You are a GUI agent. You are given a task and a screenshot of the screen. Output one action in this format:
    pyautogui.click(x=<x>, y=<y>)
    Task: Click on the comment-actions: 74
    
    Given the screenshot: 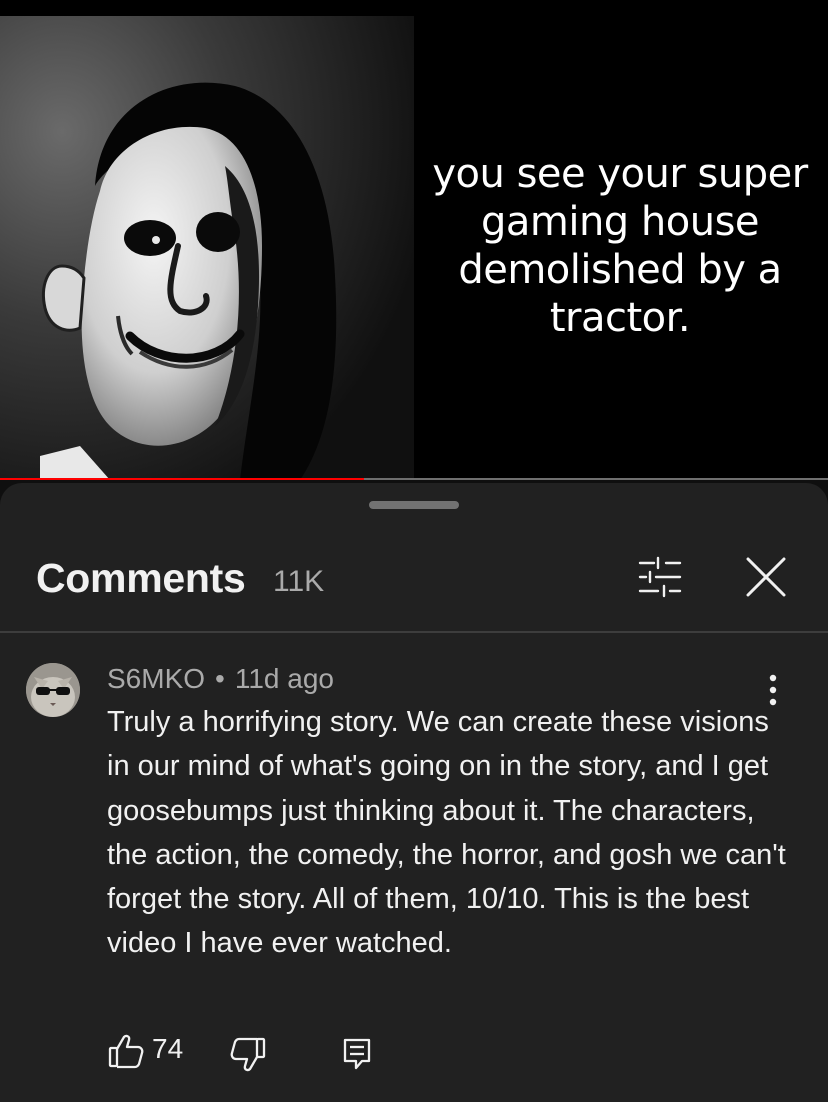 What is the action you would take?
    pyautogui.click(x=414, y=1053)
    